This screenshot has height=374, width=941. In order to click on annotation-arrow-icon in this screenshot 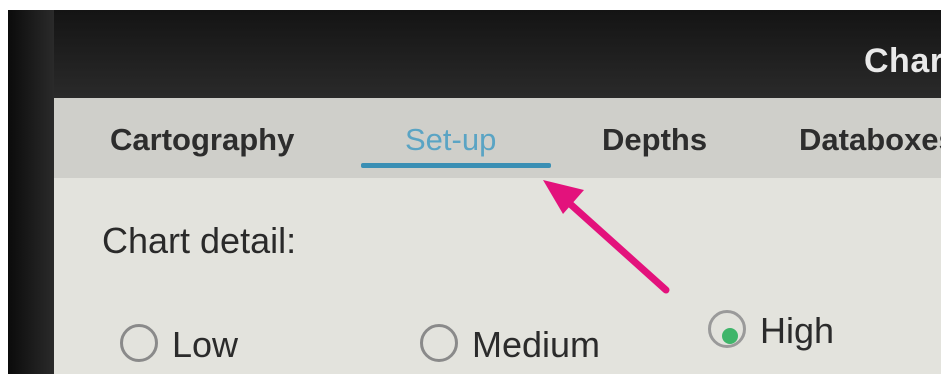, I will do `click(606, 237)`.